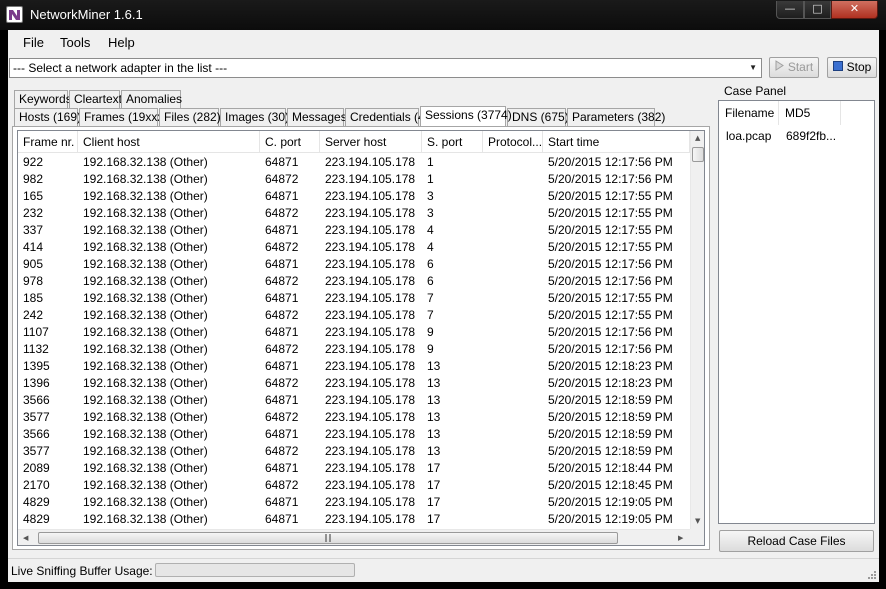 The height and width of the screenshot is (589, 886). I want to click on case-column-md5: MD5, so click(810, 113).